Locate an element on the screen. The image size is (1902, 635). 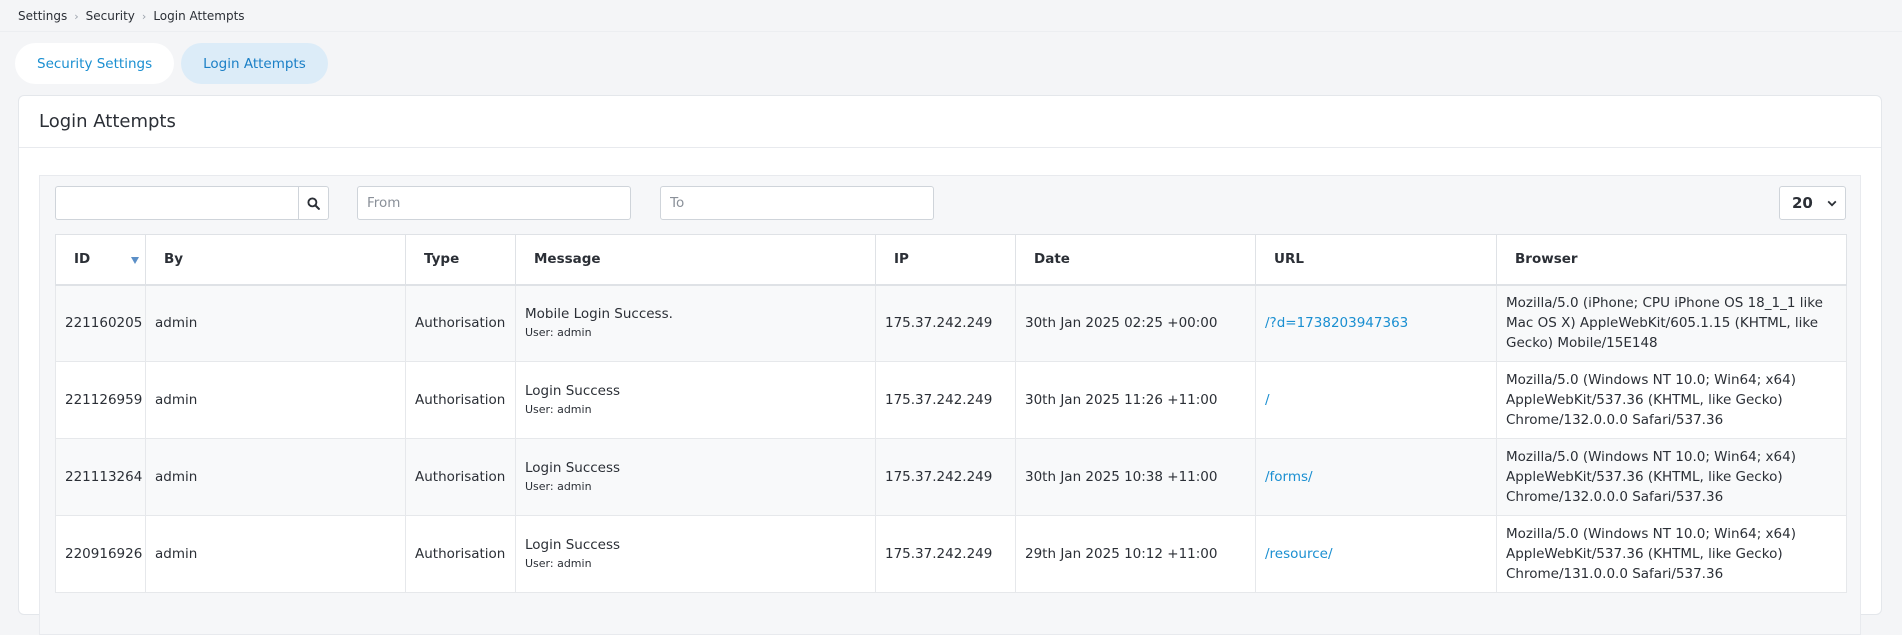
search-group is located at coordinates (192, 203).